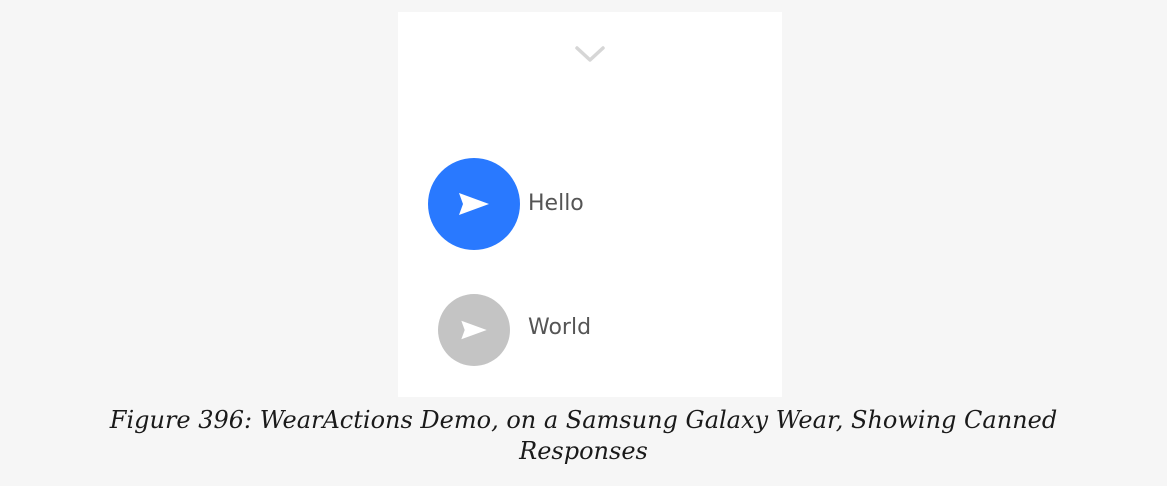 The height and width of the screenshot is (486, 1167). Describe the element at coordinates (583, 451) in the screenshot. I see `caption-line: Responses` at that location.